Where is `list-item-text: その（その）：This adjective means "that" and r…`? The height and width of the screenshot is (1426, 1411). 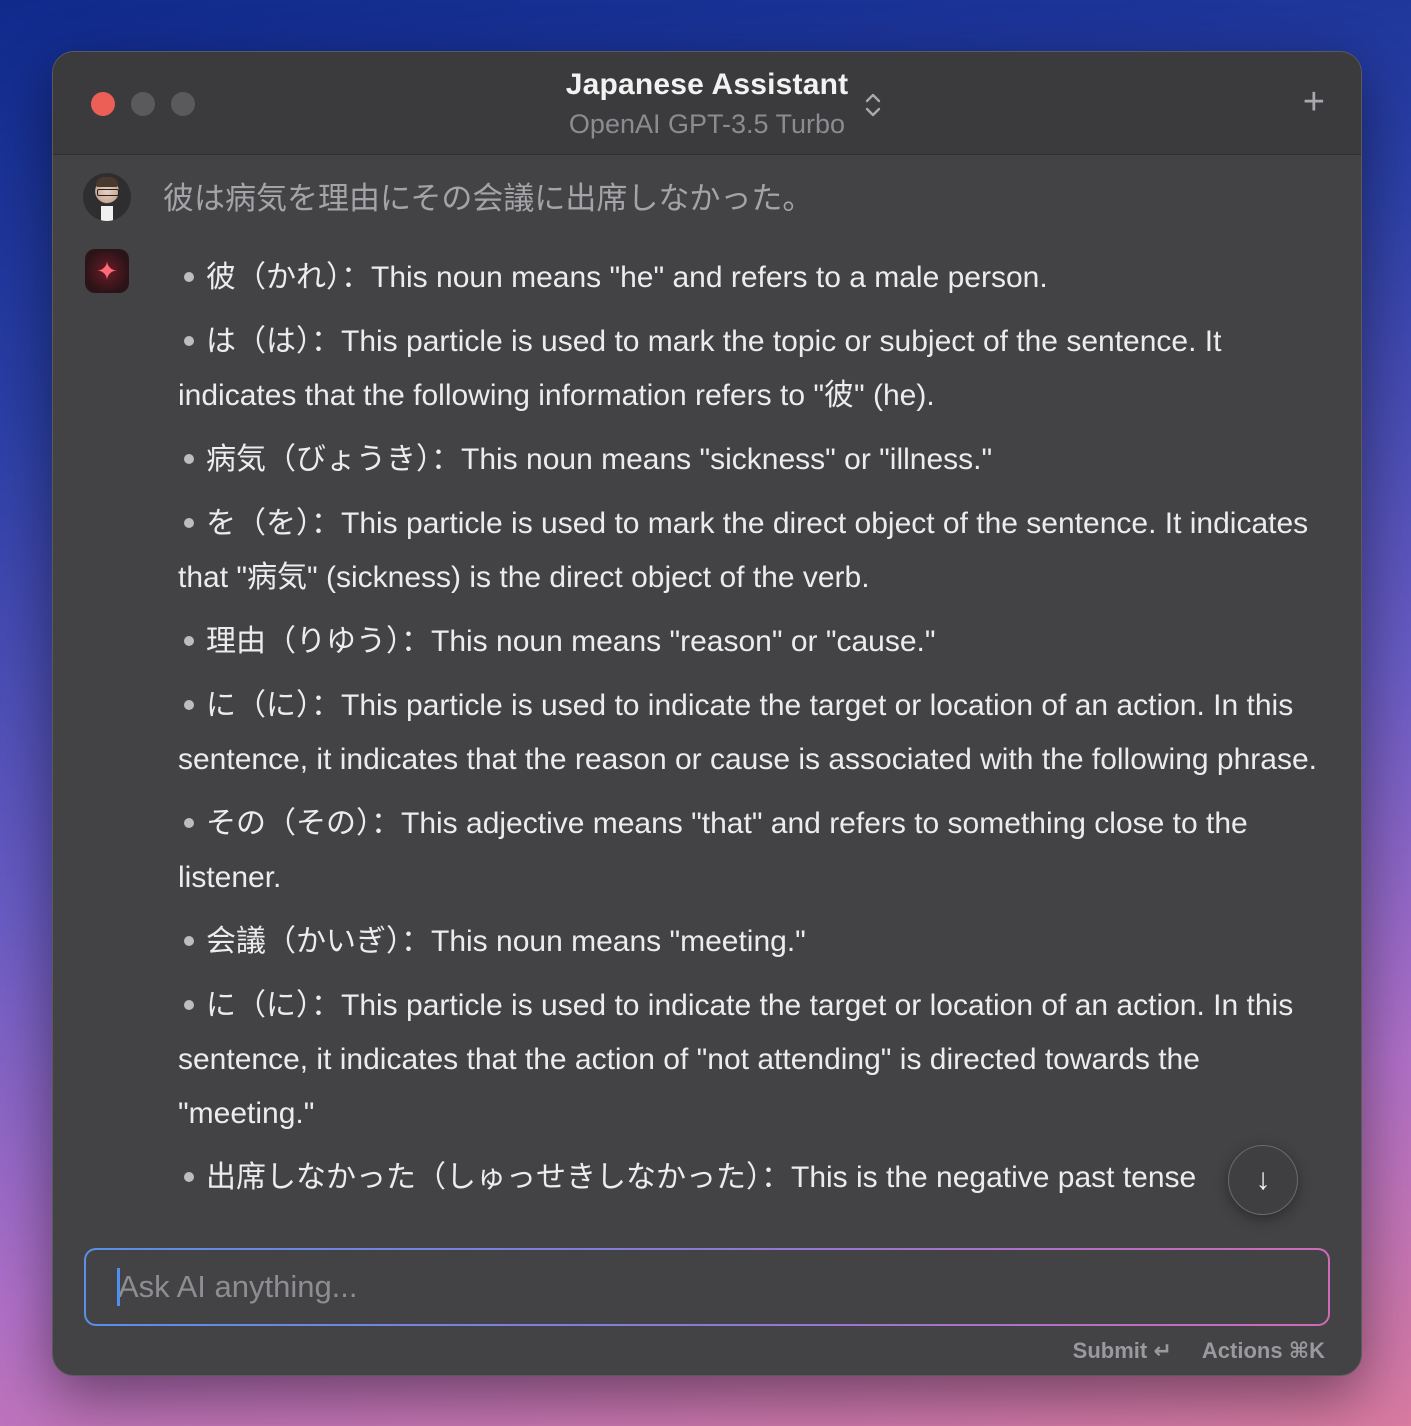 list-item-text: その（その）：This adjective means "that" and r… is located at coordinates (713, 850).